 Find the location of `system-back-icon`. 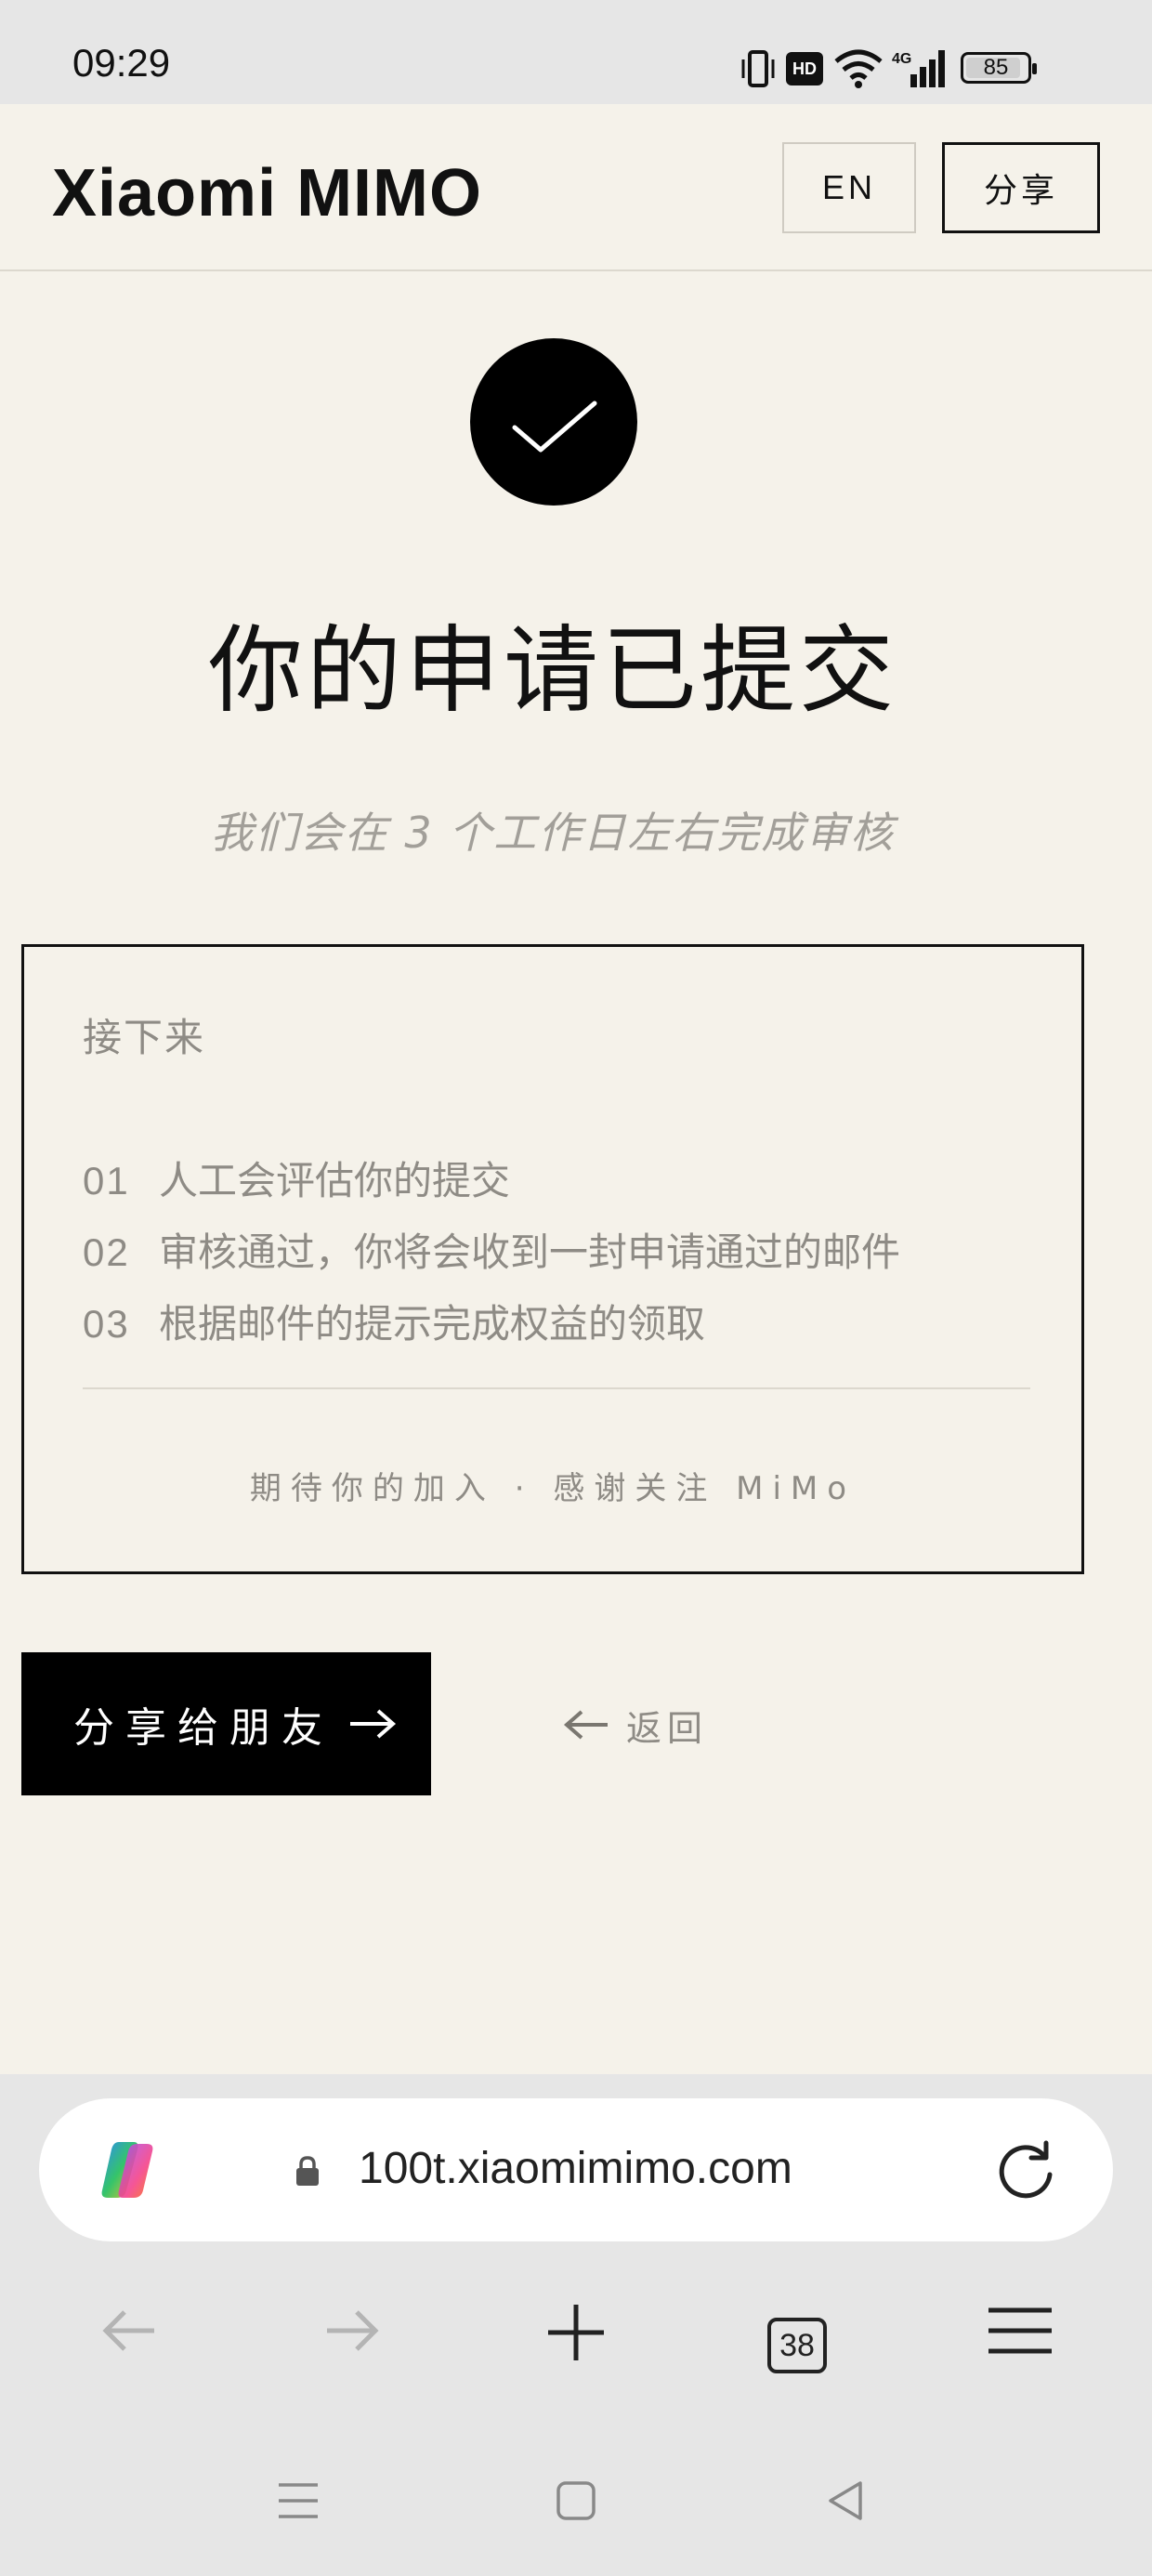

system-back-icon is located at coordinates (846, 2500).